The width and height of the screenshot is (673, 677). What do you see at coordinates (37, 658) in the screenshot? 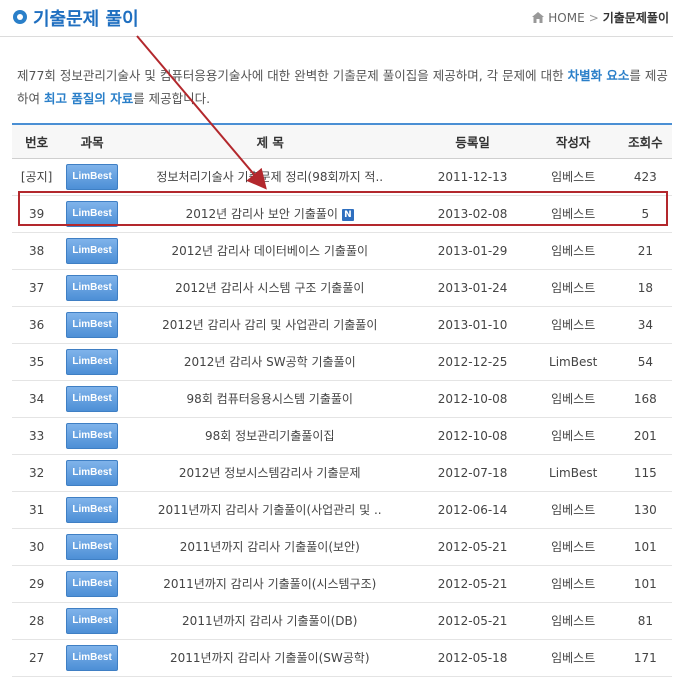
I see `row-number-cell: 27` at bounding box center [37, 658].